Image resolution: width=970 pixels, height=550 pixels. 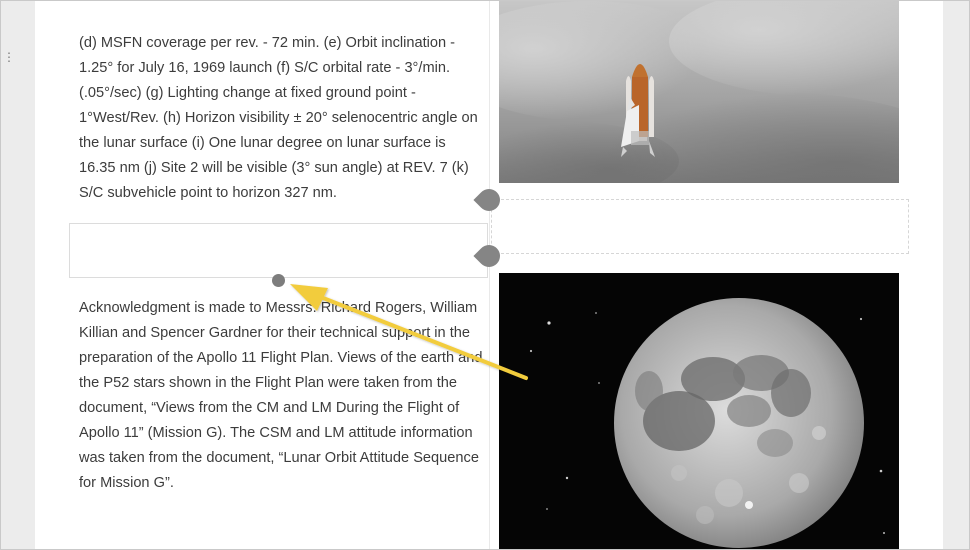 What do you see at coordinates (489, 275) in the screenshot?
I see `column-divider` at bounding box center [489, 275].